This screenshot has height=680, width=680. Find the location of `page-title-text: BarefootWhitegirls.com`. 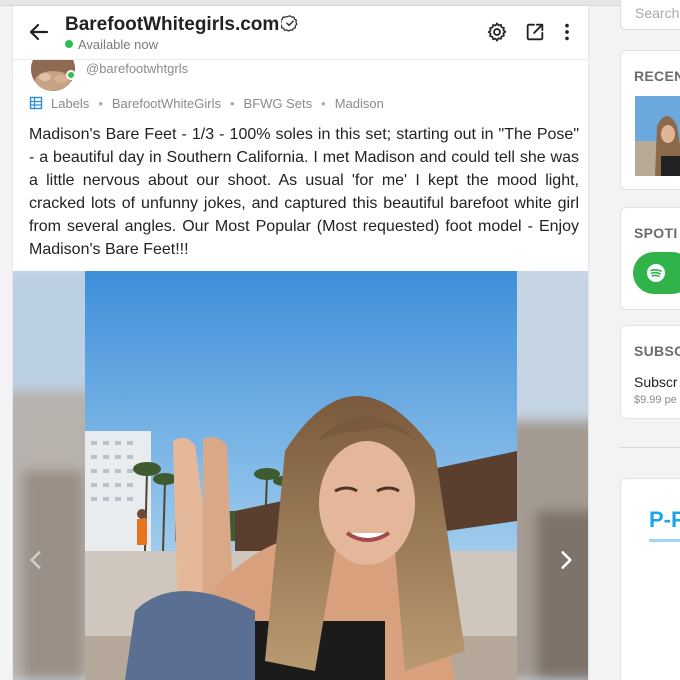

page-title-text: BarefootWhitegirls.com is located at coordinates (172, 24).